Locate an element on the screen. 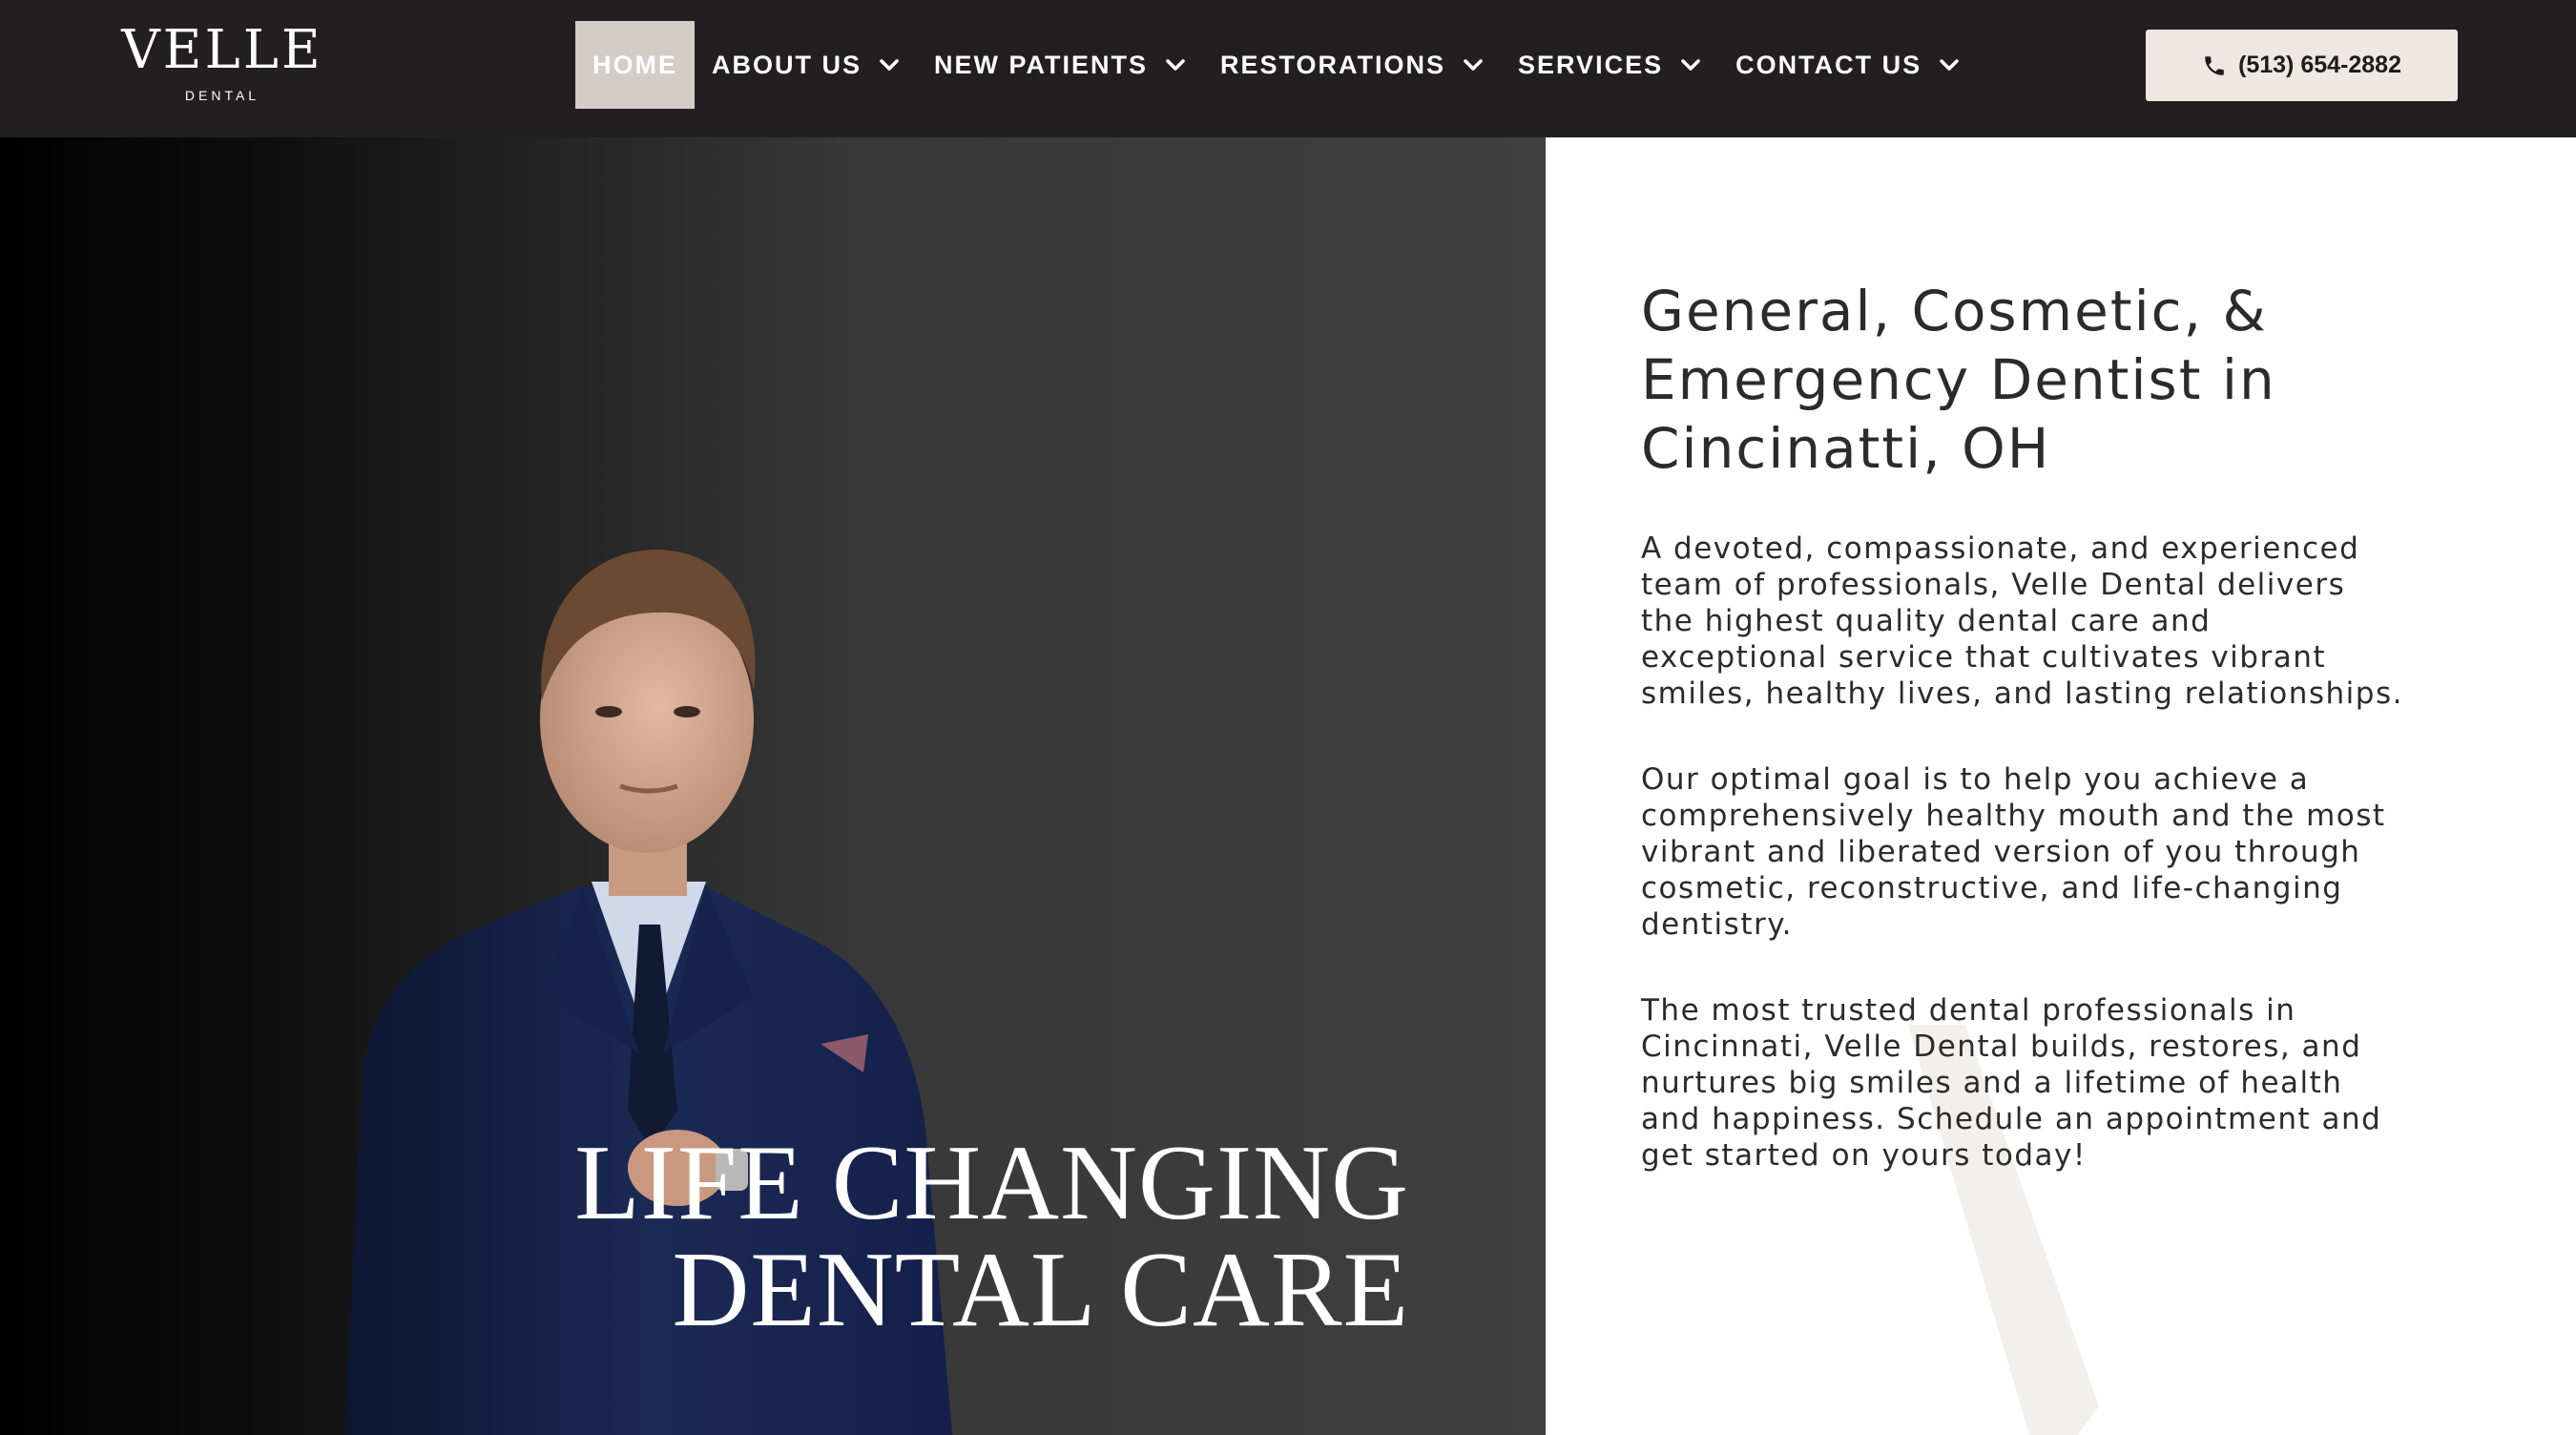 The width and height of the screenshot is (2576, 1435). logo-tagline: DENTAL is located at coordinates (222, 95).